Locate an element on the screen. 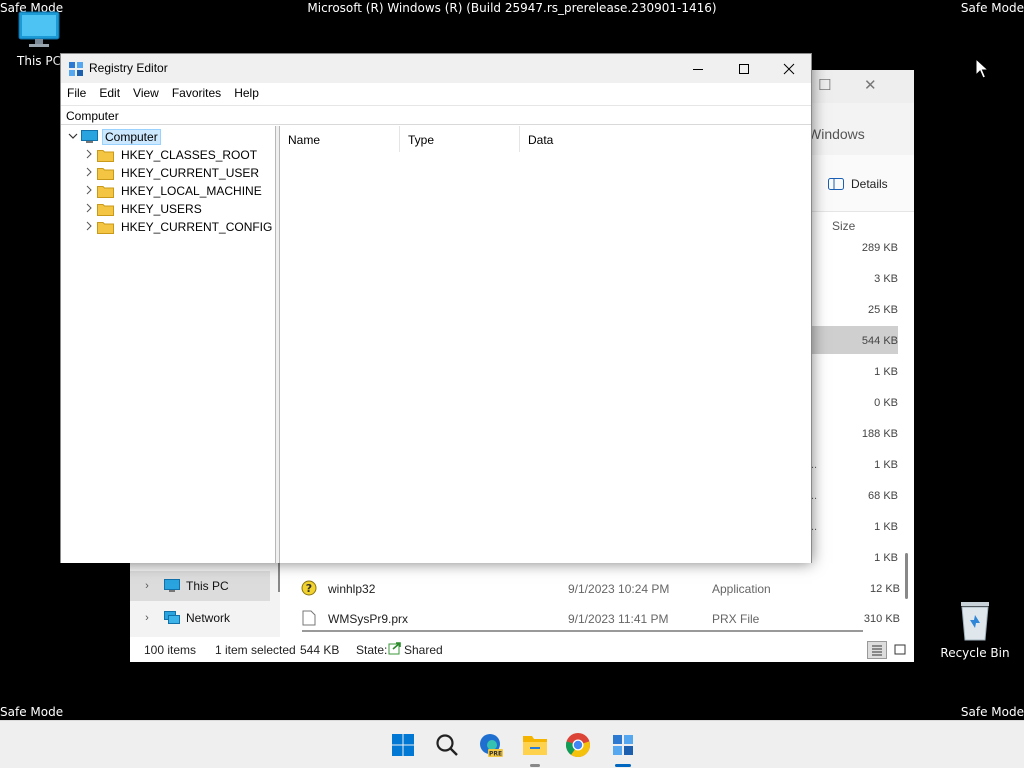  tree-node-hklm: HKEY_LOCAL_MACHINE is located at coordinates (173, 191).